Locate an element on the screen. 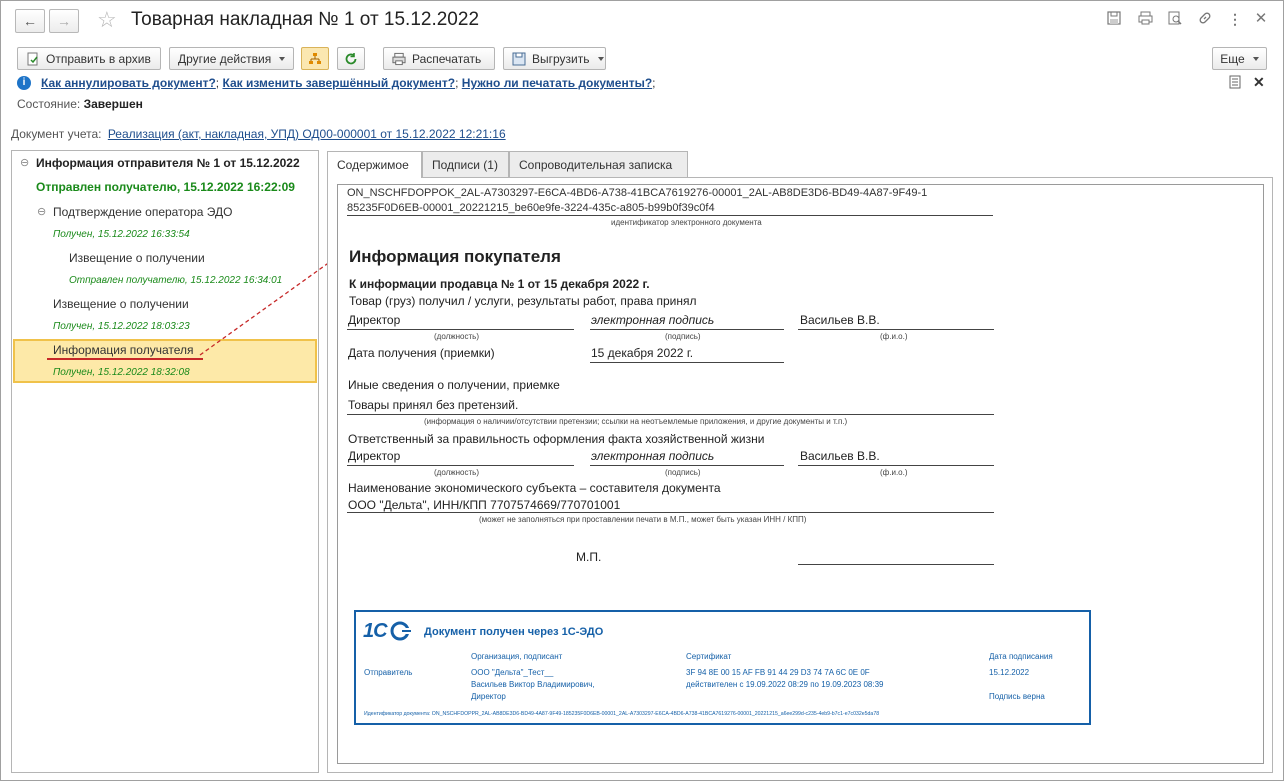 This screenshot has width=1284, height=781. export-label: Выгрузить is located at coordinates (561, 58).